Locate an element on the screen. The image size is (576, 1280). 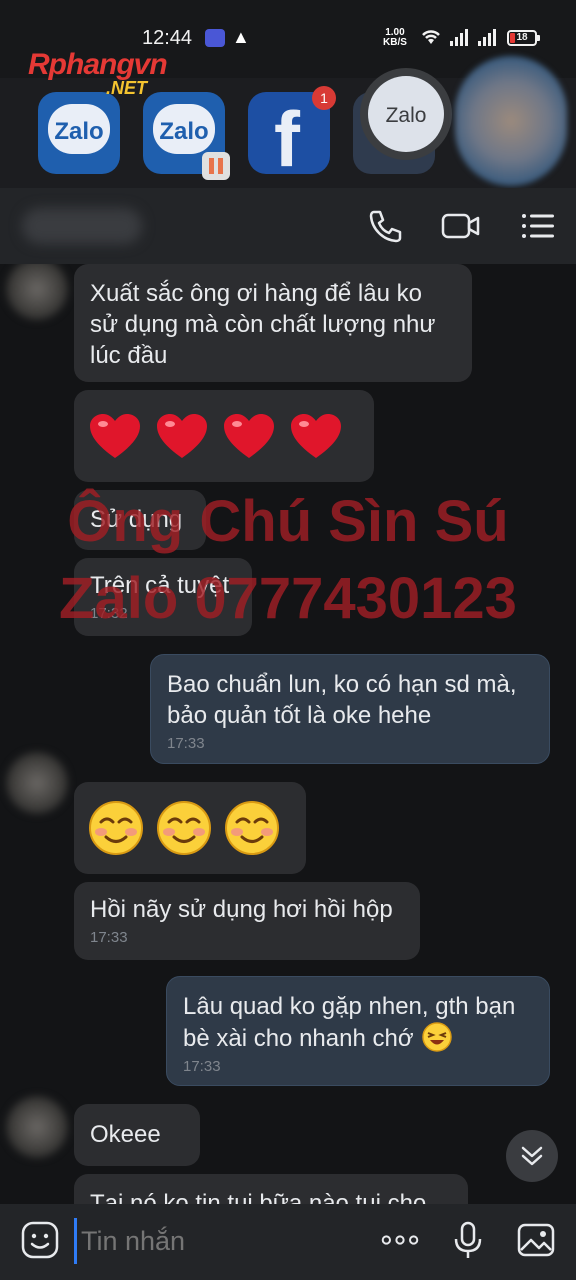
message-bubble-incoming: Trên cả tuyệt 17:32 is located at coordinates (163, 597).